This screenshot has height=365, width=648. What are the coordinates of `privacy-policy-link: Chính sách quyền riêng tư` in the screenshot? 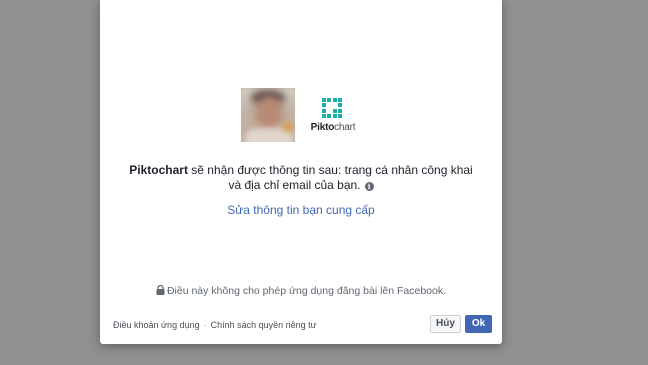 It's located at (264, 325).